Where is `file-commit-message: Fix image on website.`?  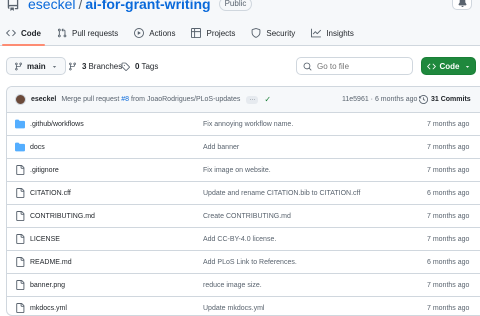
file-commit-message: Fix image on website. is located at coordinates (237, 170).